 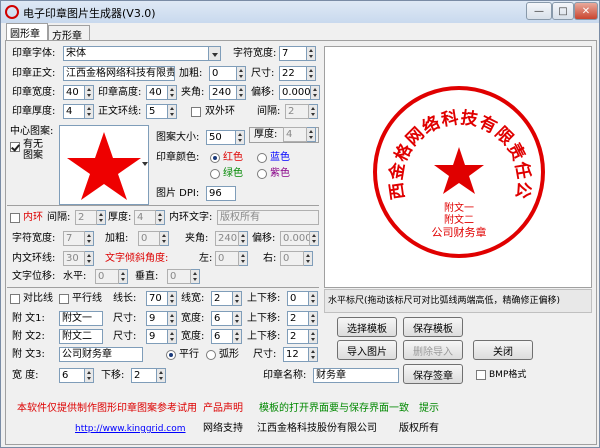 What do you see at coordinates (356, 375) in the screenshot?
I see `seal-name-input: 财务章` at bounding box center [356, 375].